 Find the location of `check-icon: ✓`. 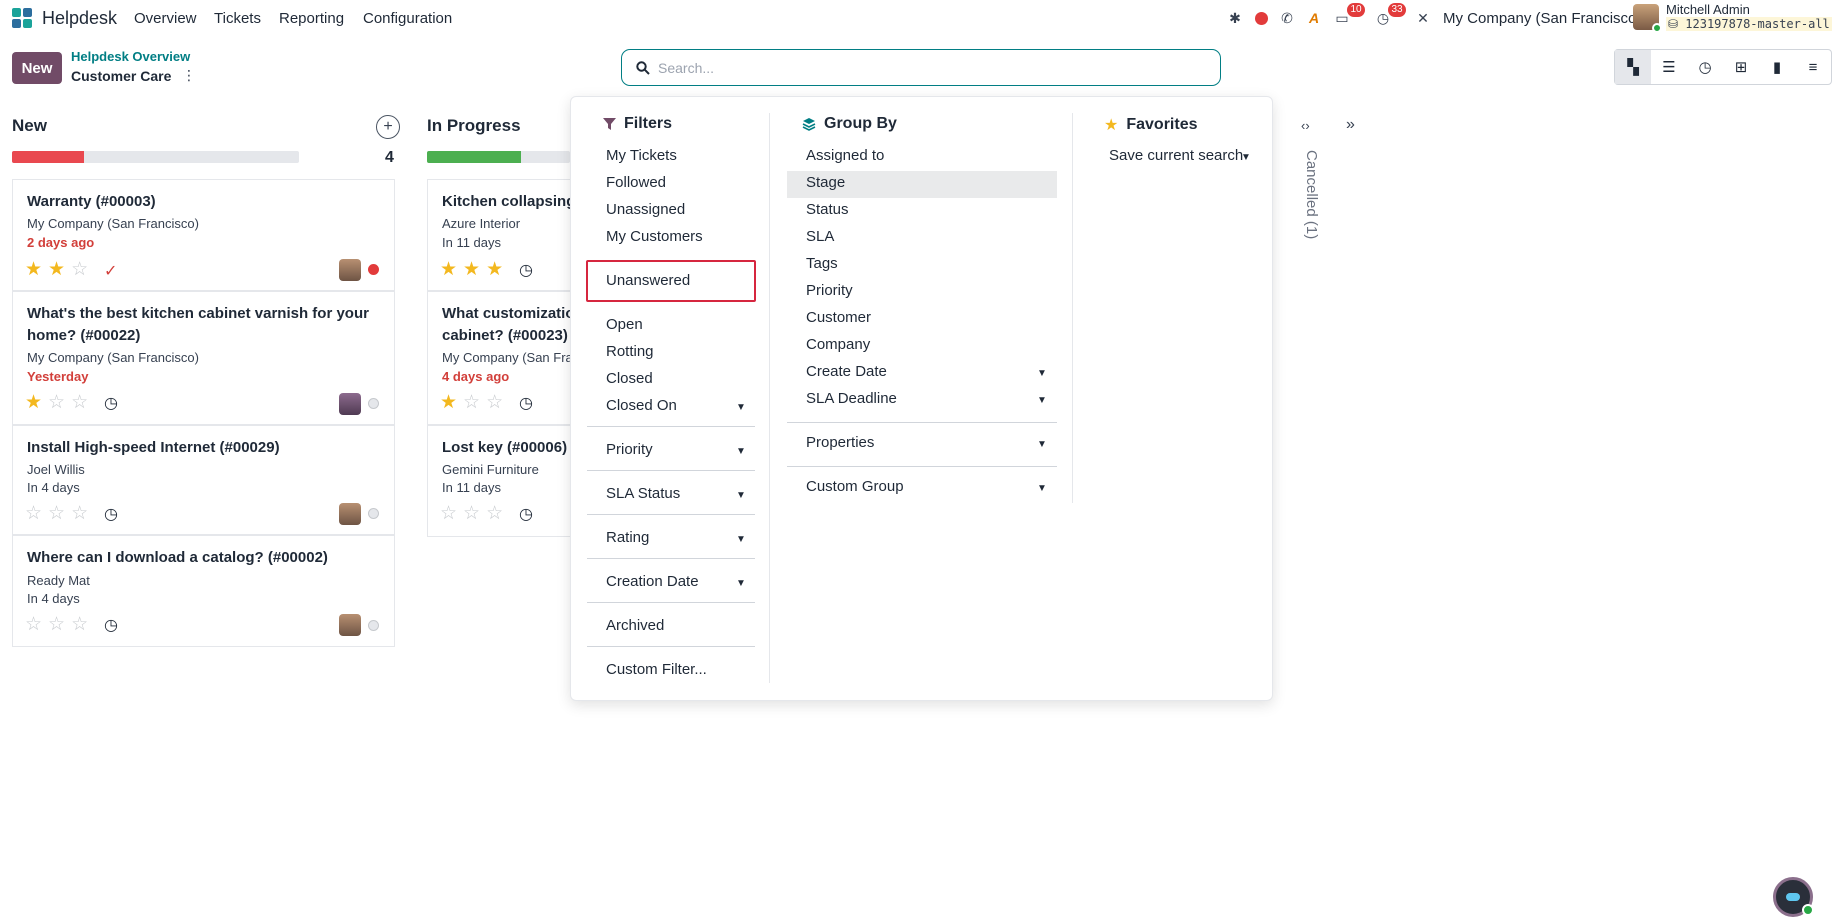

check-icon: ✓ is located at coordinates (110, 271).